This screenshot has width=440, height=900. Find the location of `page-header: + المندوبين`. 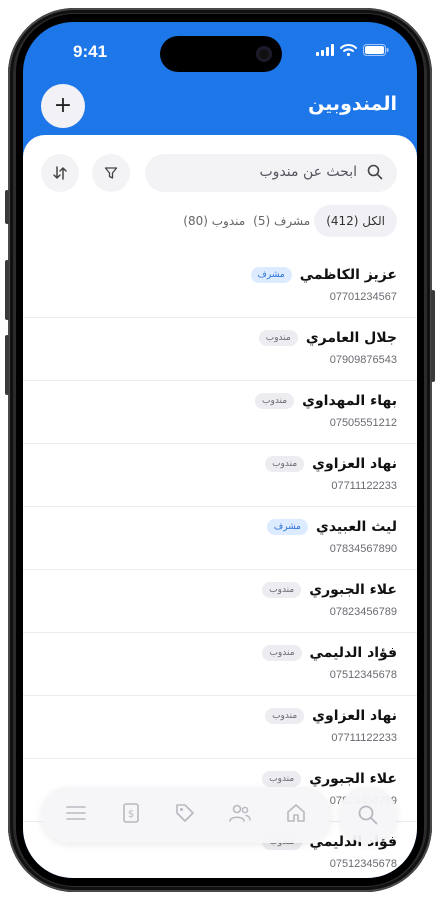

page-header: + المندوبين is located at coordinates (220, 110).